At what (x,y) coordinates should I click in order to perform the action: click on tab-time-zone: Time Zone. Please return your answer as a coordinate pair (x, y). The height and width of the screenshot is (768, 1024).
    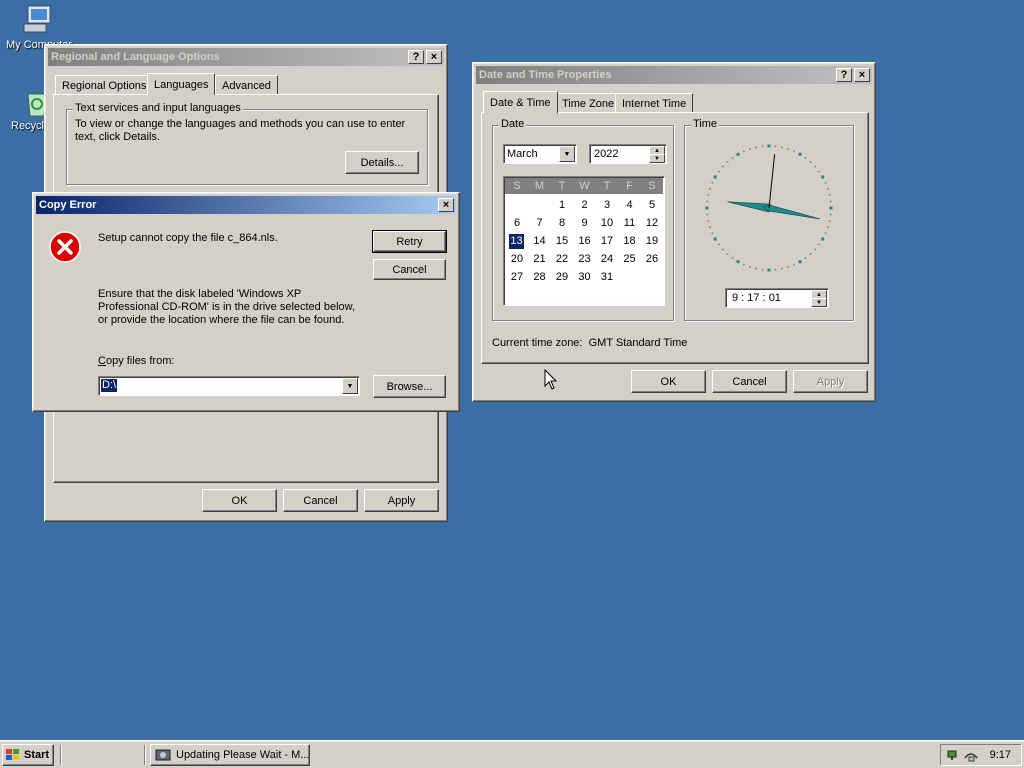
    Looking at the image, I should click on (588, 103).